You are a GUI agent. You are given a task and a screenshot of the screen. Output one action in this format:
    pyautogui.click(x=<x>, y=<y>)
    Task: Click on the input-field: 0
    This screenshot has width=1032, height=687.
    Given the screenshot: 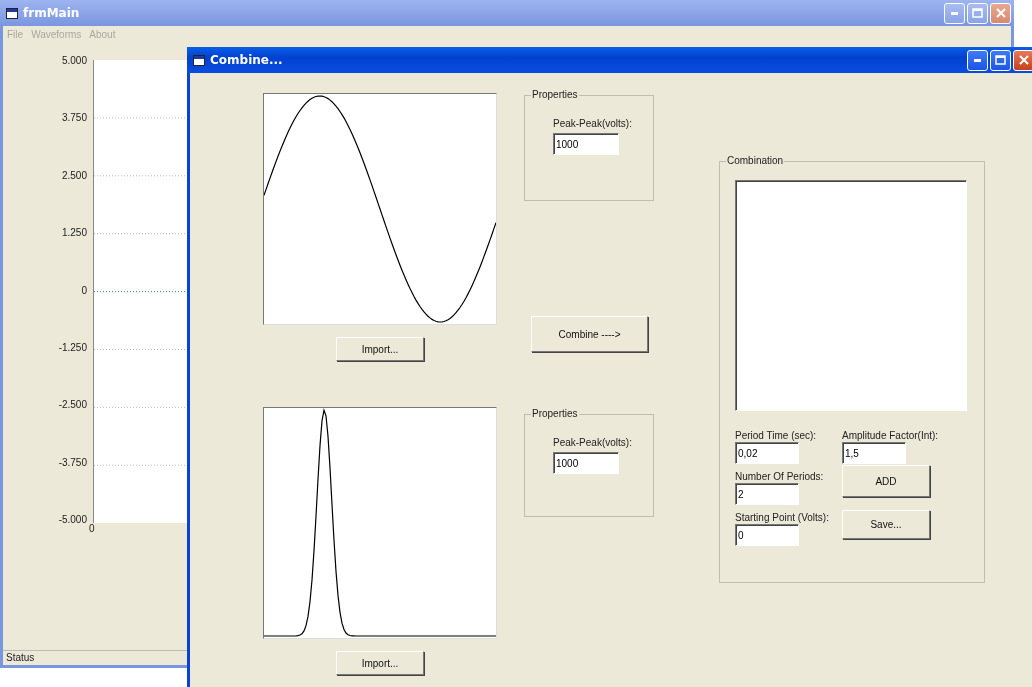 What is the action you would take?
    pyautogui.click(x=767, y=535)
    